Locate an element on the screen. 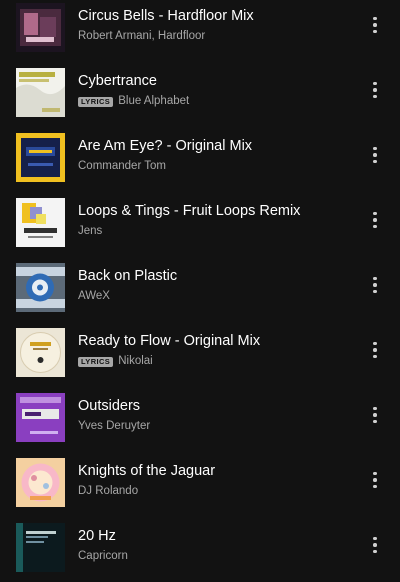  track-artist: Yves Deruyter is located at coordinates (114, 426).